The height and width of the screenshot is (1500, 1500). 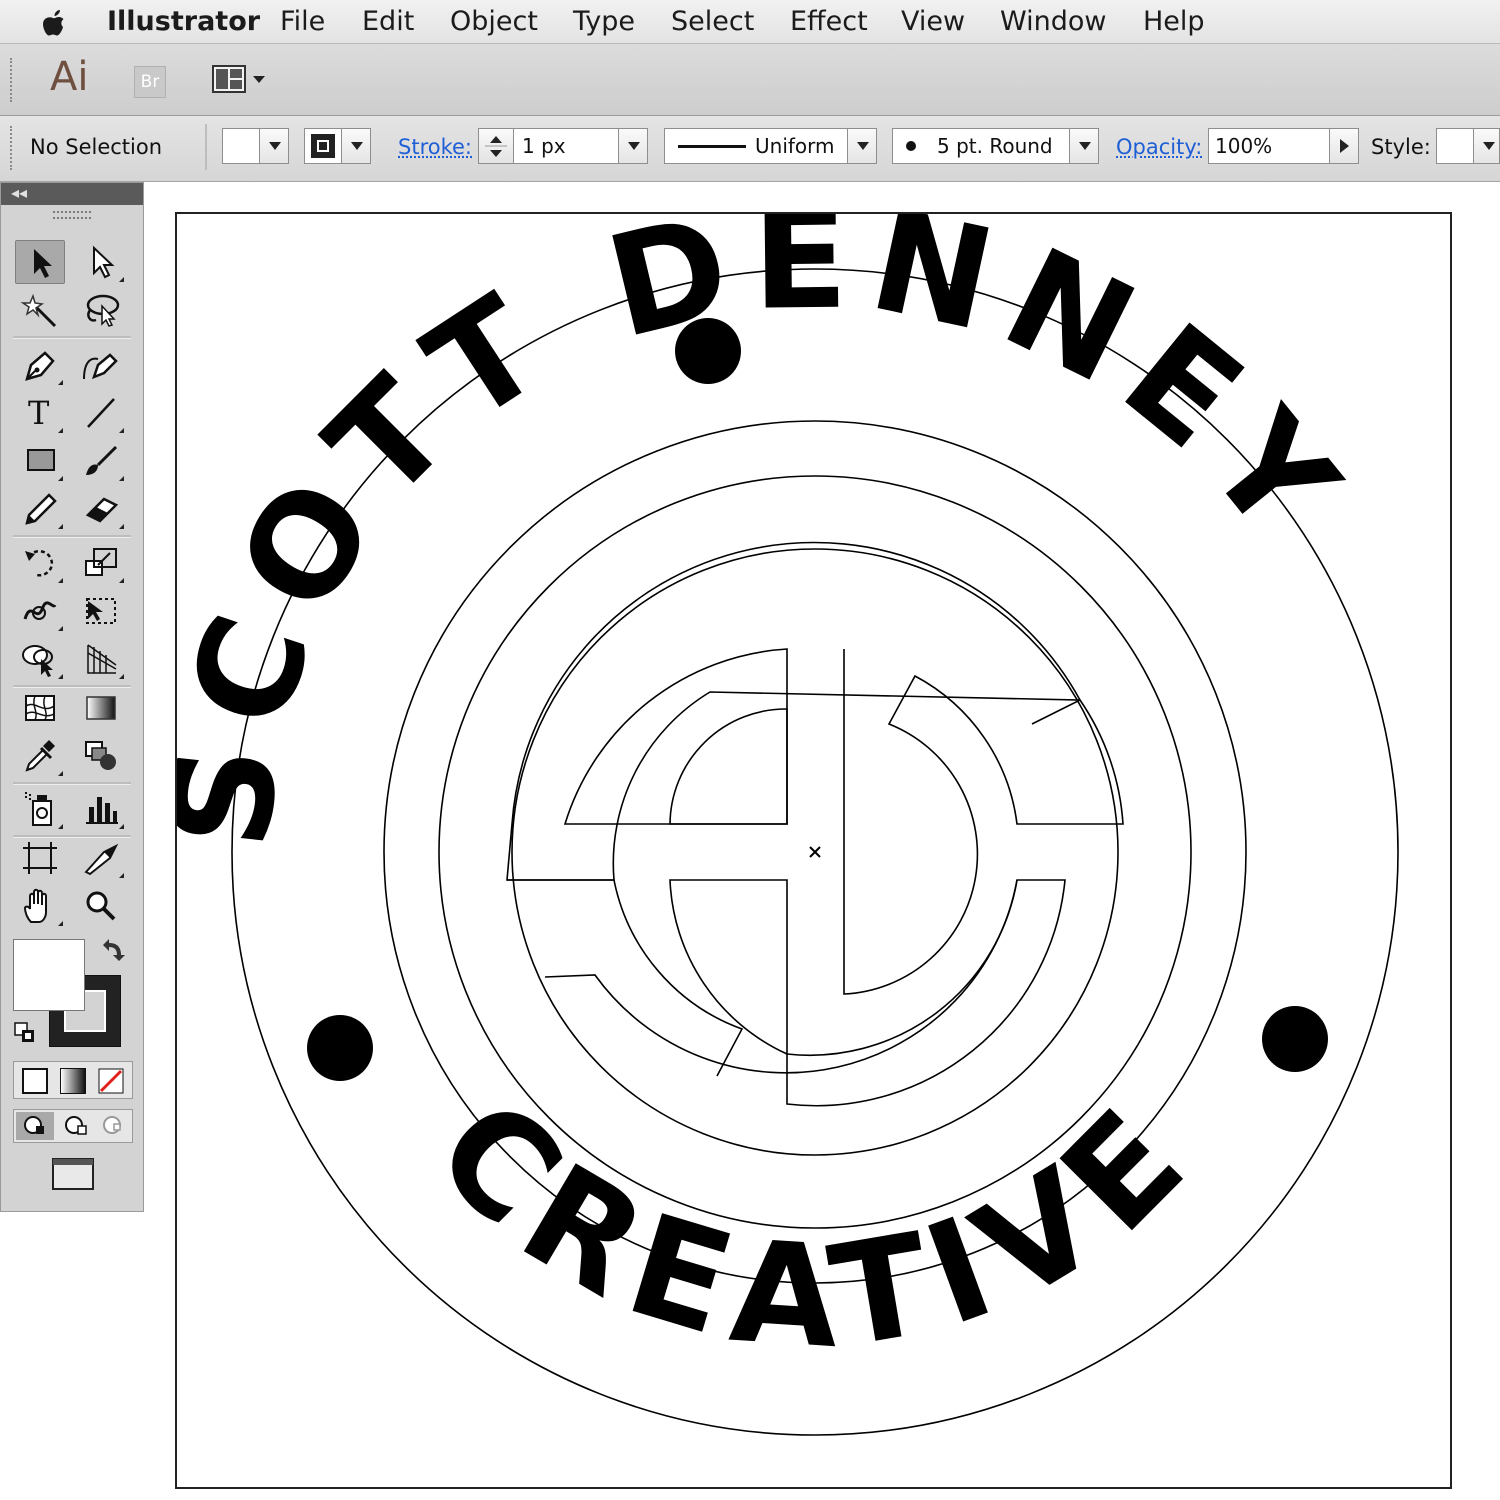 I want to click on lasso-icon, so click(x=103, y=310).